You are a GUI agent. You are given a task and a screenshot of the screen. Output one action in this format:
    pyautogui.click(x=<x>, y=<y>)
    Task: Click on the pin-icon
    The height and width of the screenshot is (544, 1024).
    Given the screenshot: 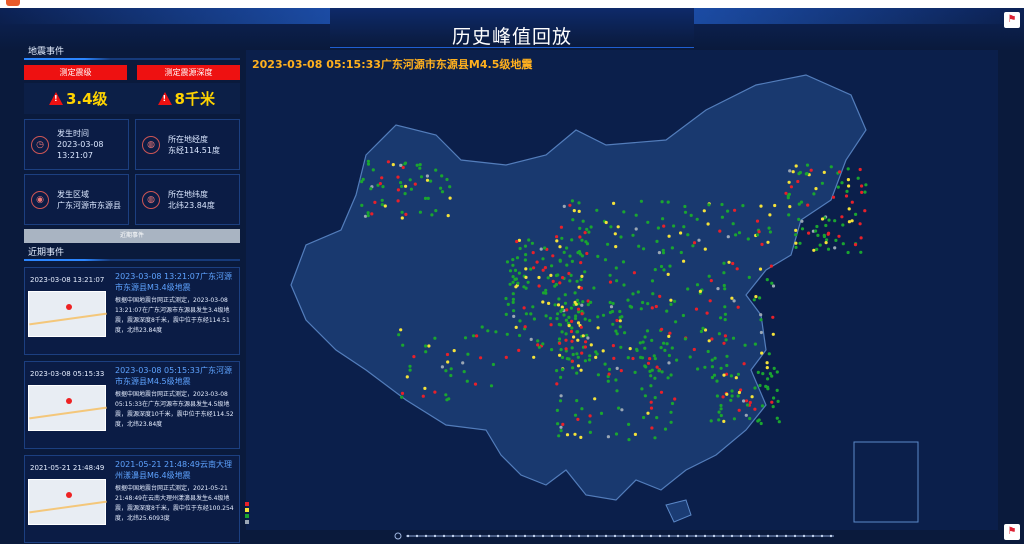 What is the action you would take?
    pyautogui.click(x=69, y=307)
    